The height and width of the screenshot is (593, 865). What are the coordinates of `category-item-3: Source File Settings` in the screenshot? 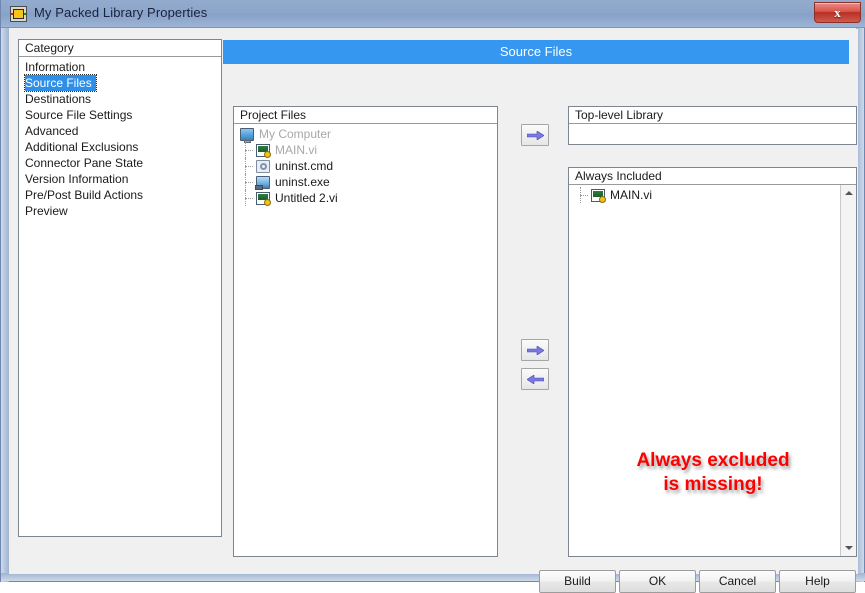 It's located at (120, 115).